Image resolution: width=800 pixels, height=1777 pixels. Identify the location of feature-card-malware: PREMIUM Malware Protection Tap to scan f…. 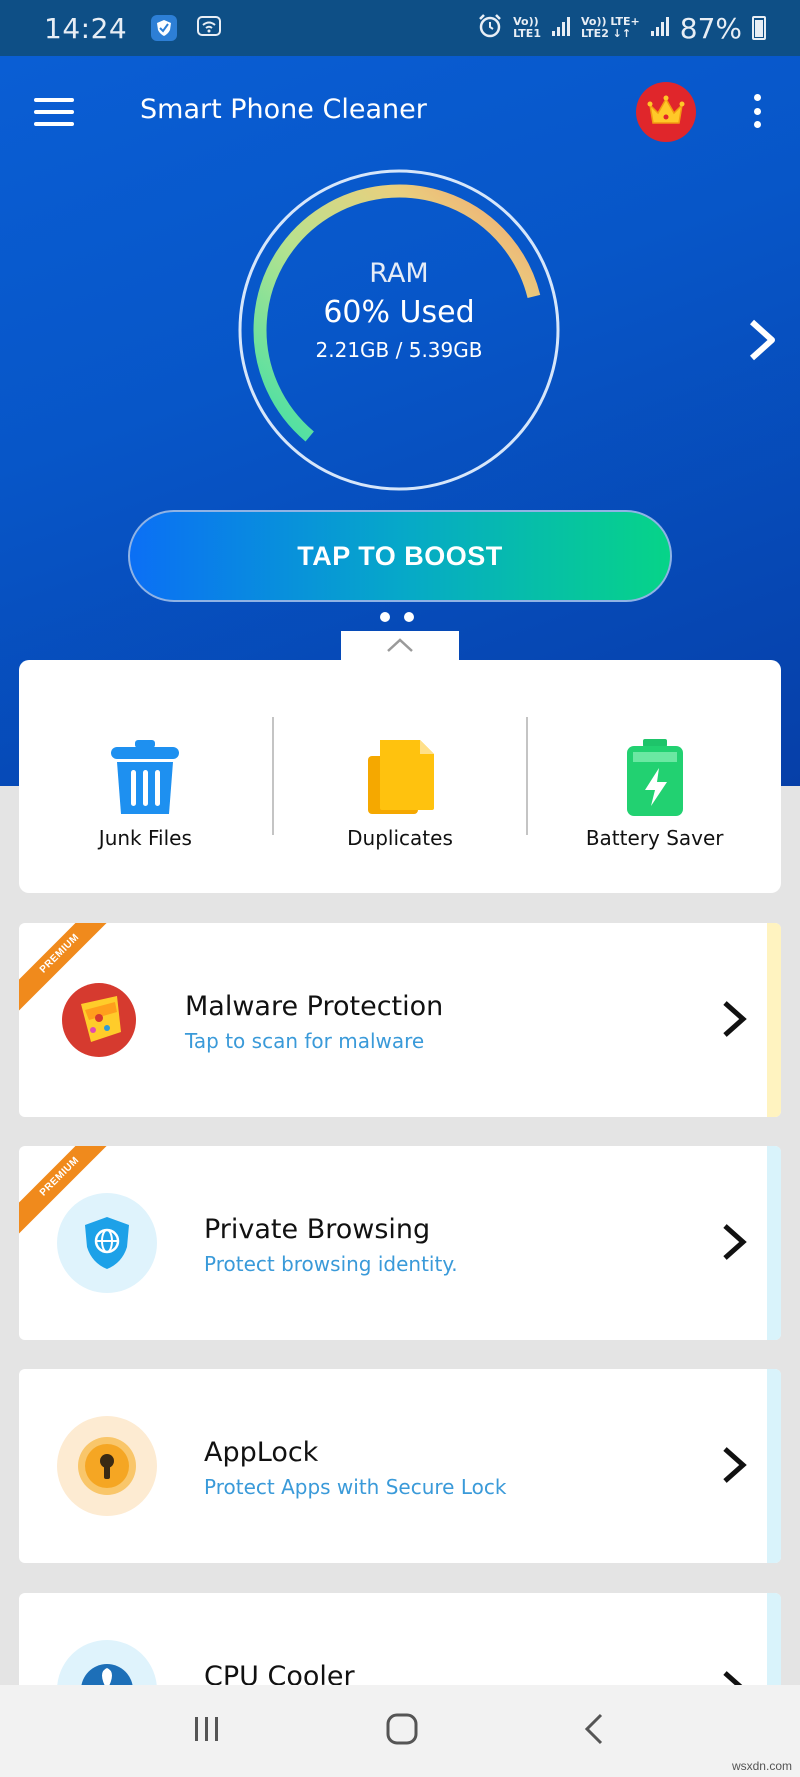
(400, 1020).